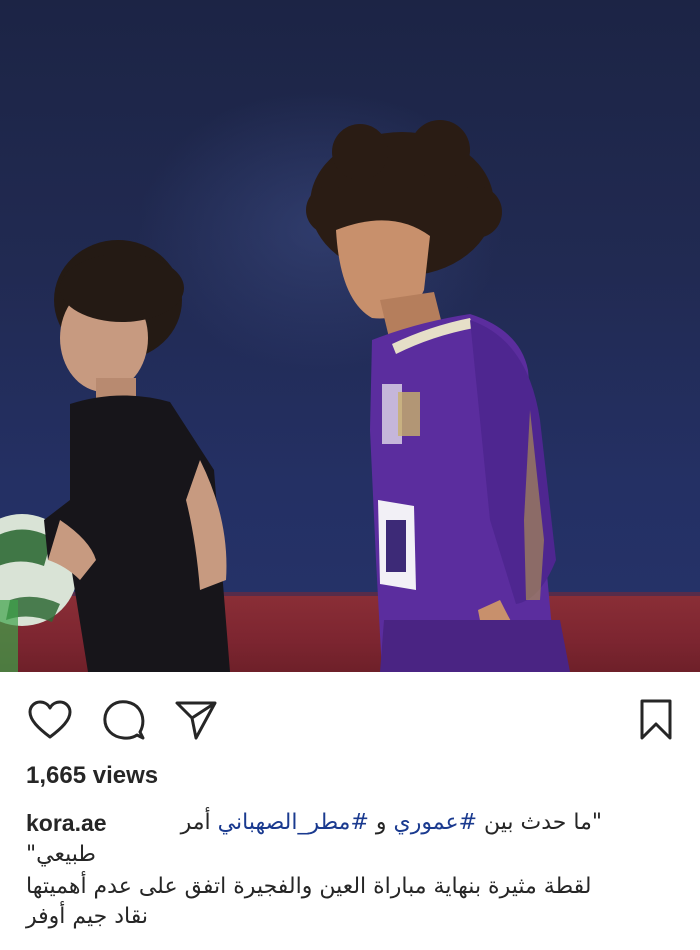 This screenshot has height=950, width=700. Describe the element at coordinates (66, 823) in the screenshot. I see `caption-username: kora.ae` at that location.